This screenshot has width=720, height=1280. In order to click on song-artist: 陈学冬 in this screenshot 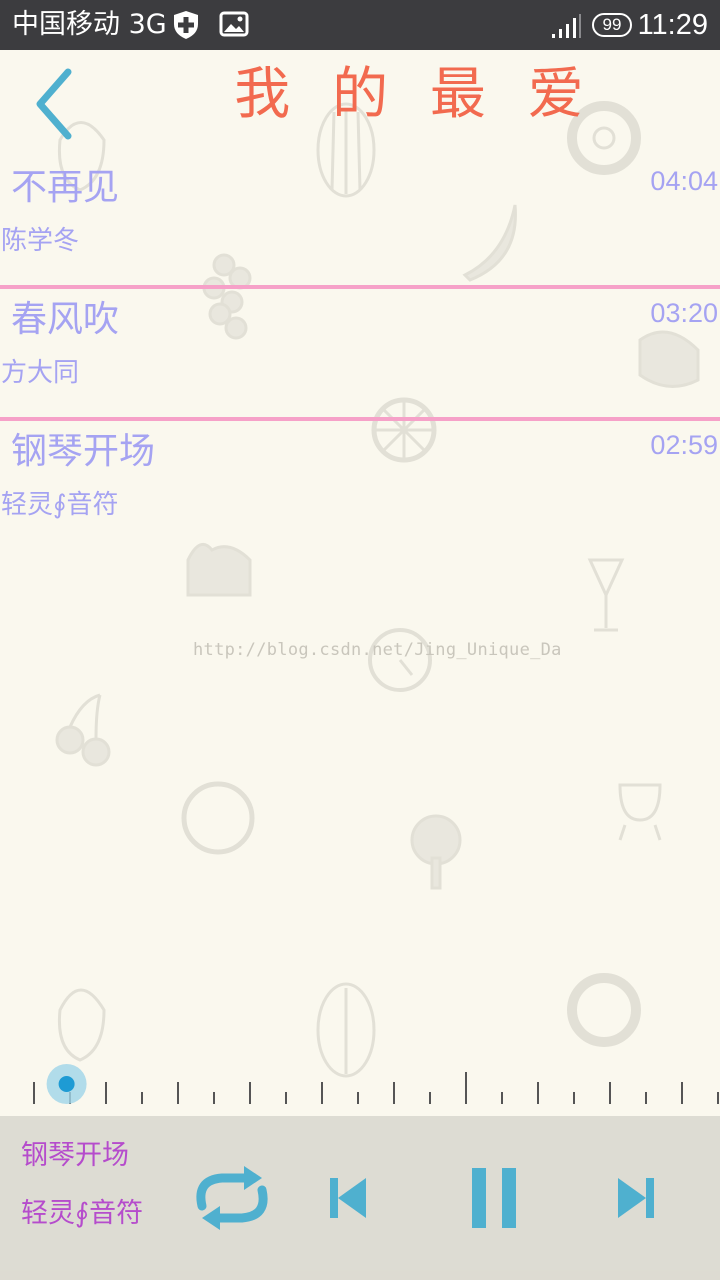, I will do `click(40, 241)`.